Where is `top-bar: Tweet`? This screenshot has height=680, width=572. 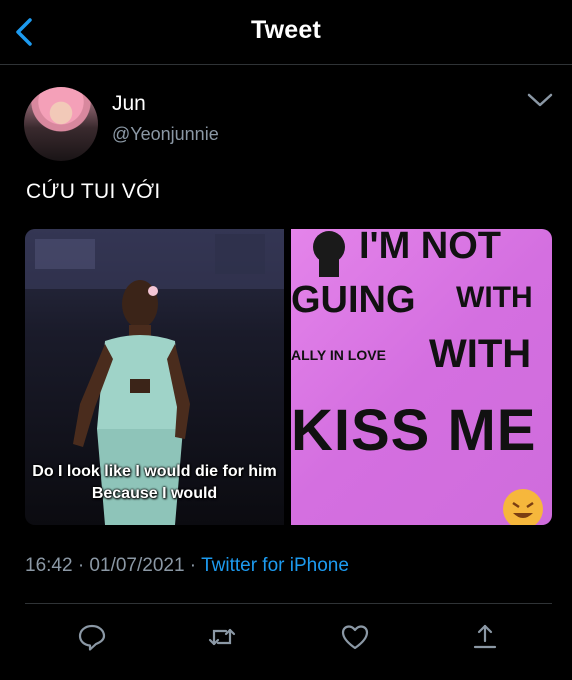 top-bar: Tweet is located at coordinates (286, 32).